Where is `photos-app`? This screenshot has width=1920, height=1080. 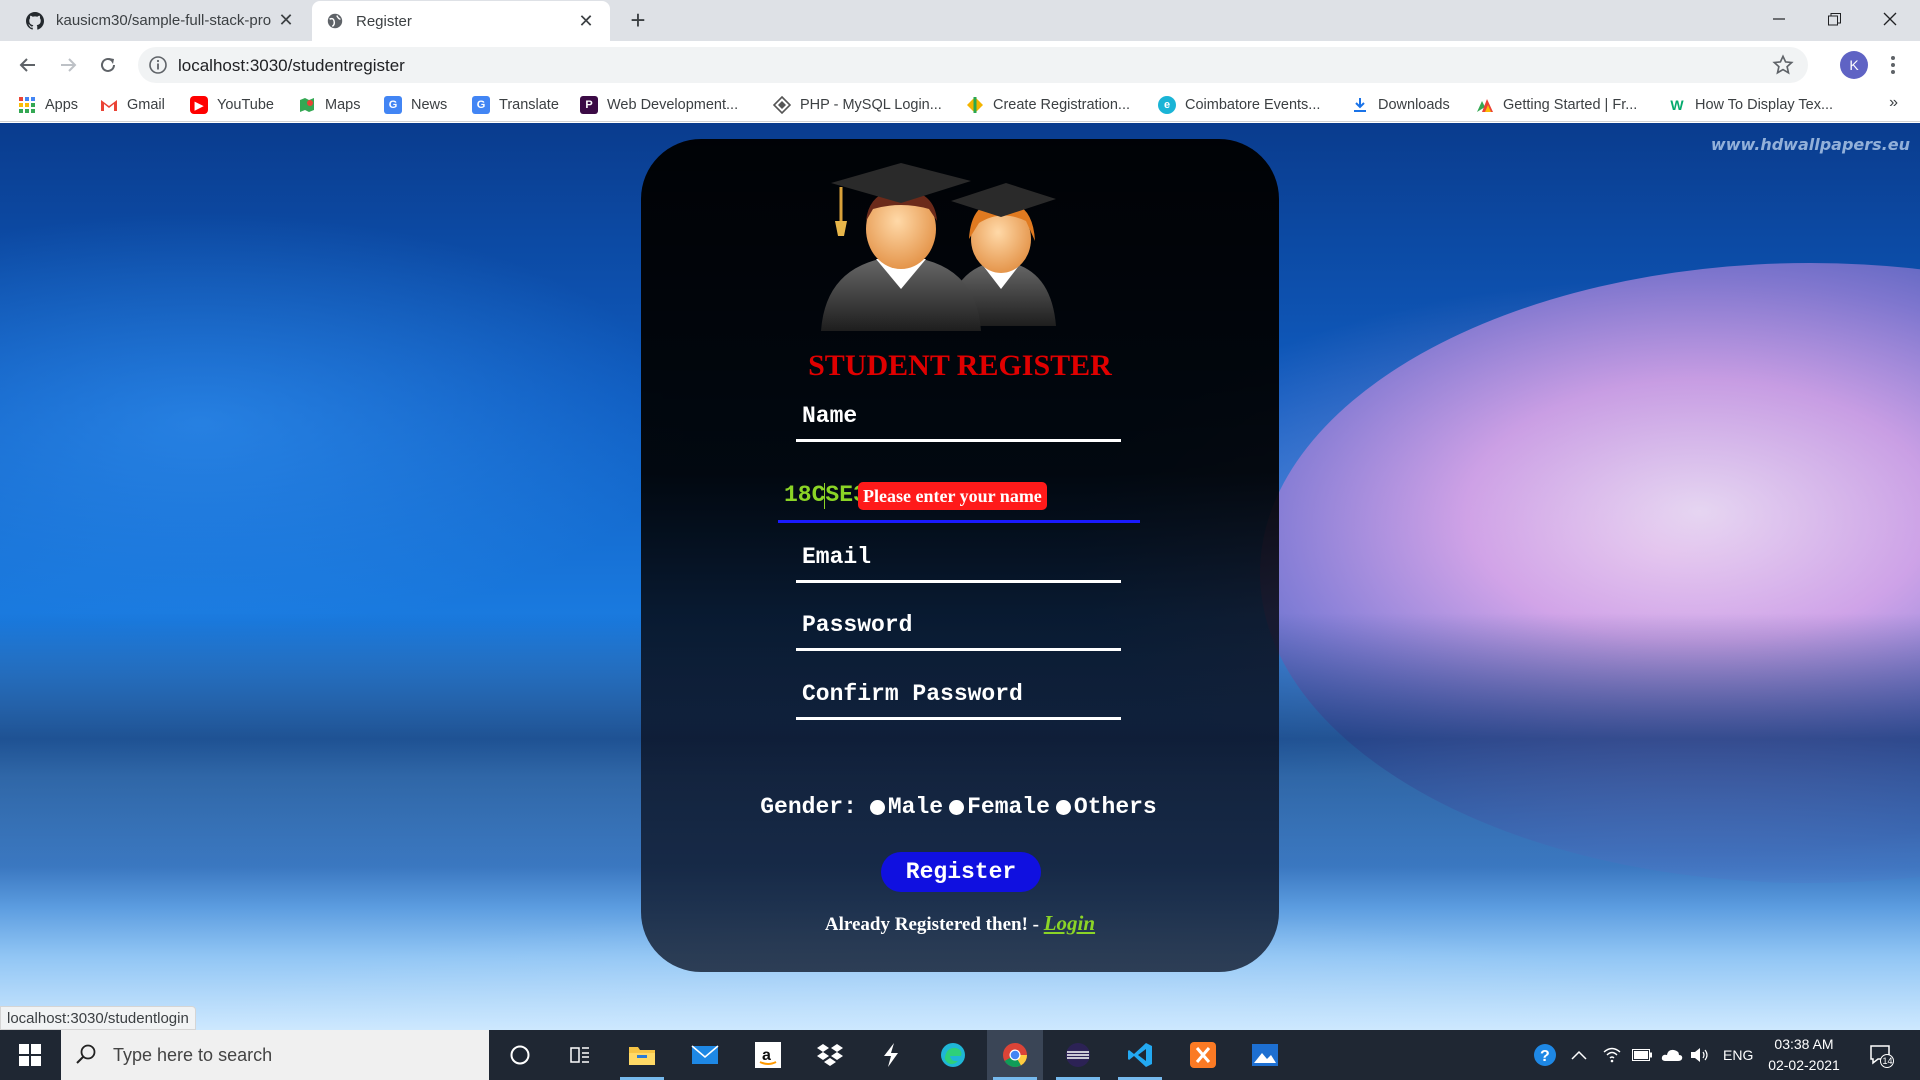 photos-app is located at coordinates (1265, 1055).